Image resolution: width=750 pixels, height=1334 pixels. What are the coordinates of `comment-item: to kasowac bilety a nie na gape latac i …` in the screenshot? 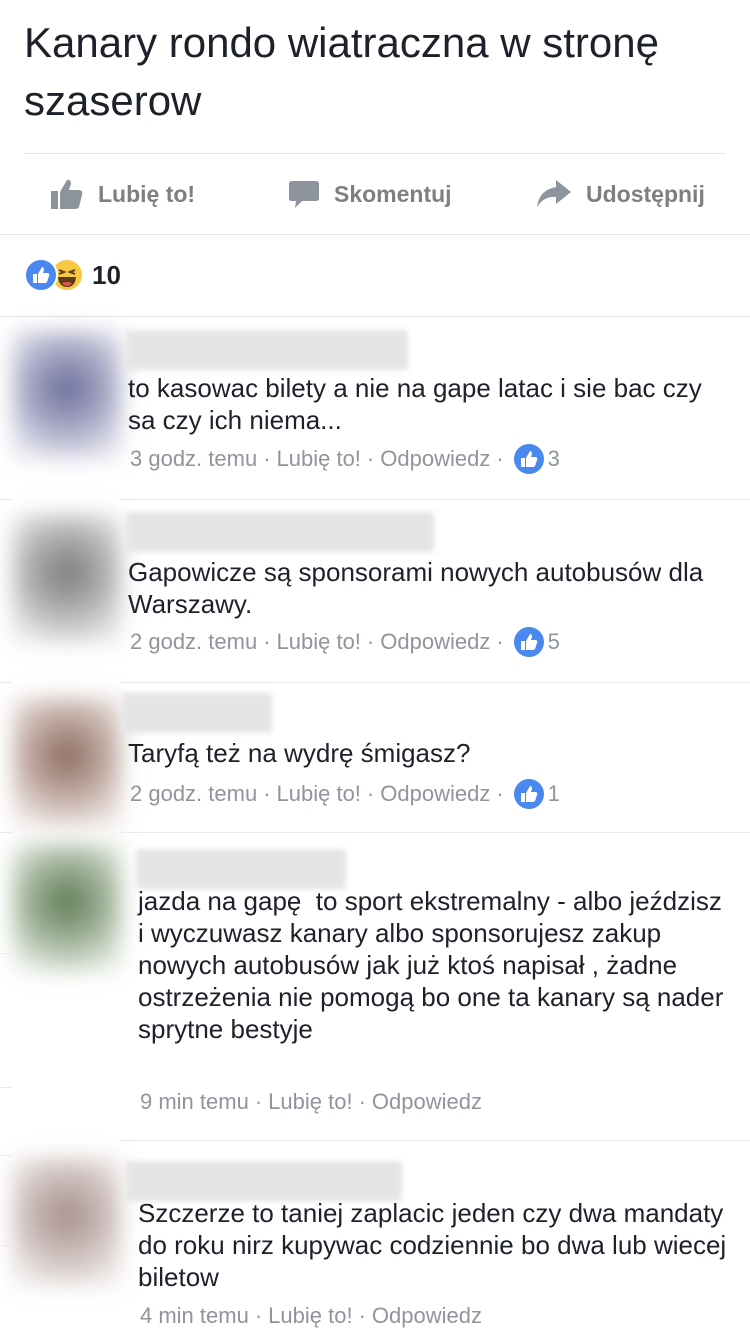 It's located at (375, 408).